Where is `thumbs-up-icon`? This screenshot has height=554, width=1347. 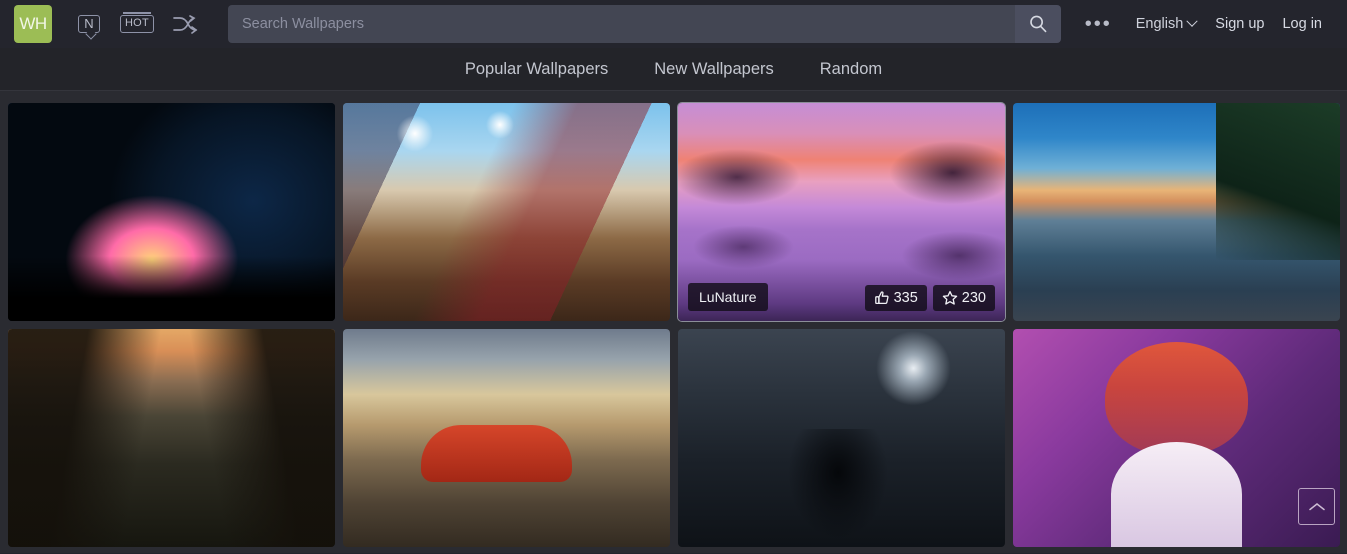 thumbs-up-icon is located at coordinates (881, 298).